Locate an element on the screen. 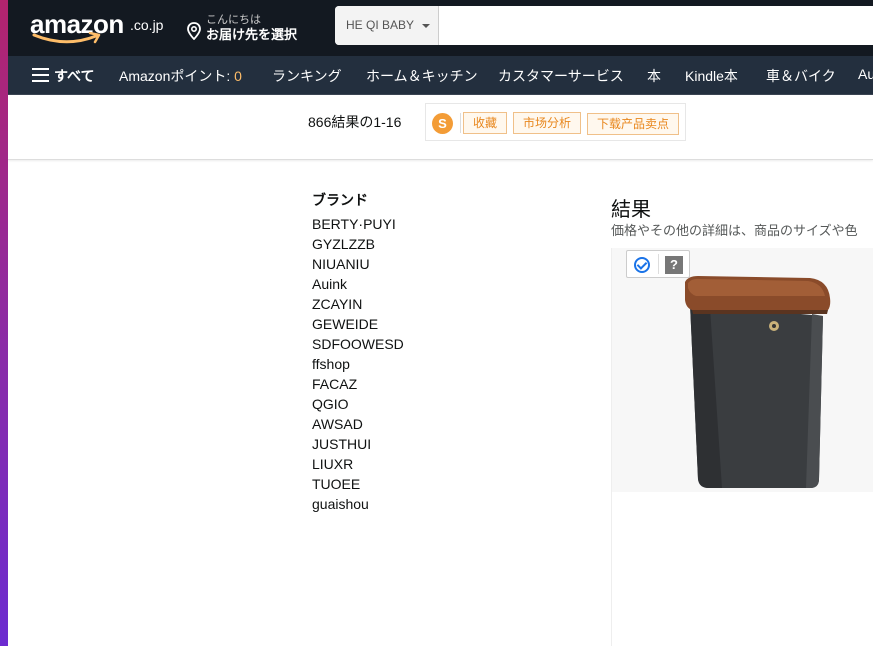 The image size is (873, 646). result-count: 866結果の1-16 is located at coordinates (355, 122).